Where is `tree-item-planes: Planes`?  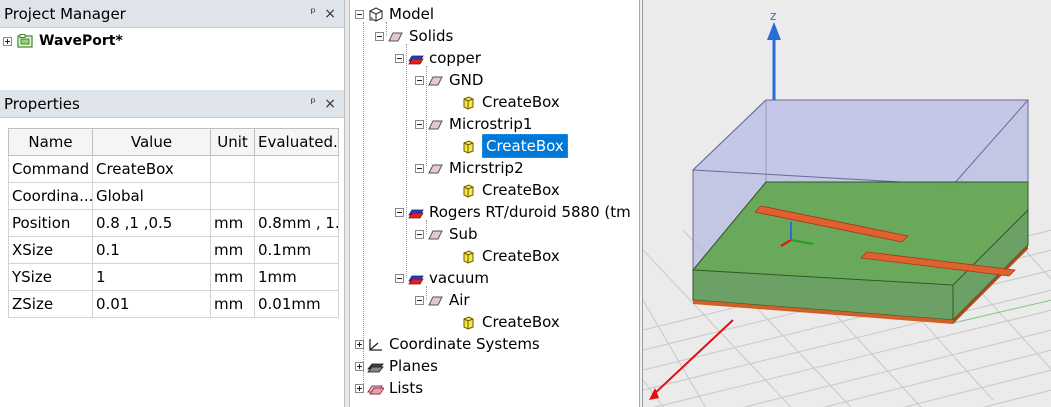 tree-item-planes: Planes is located at coordinates (396, 366).